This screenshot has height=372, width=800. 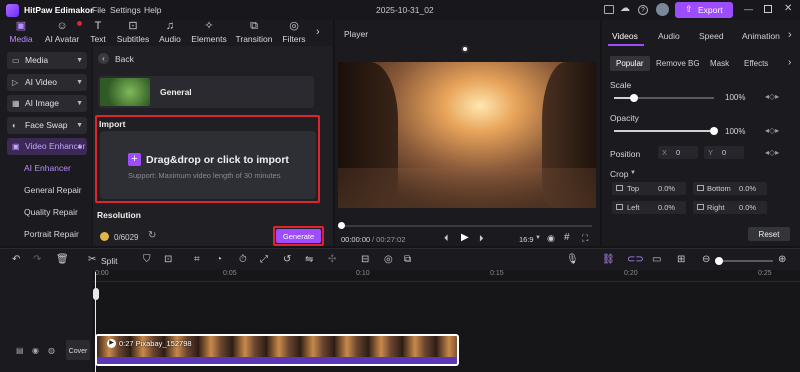 I want to click on link-icon: ⛓, so click(x=608, y=260).